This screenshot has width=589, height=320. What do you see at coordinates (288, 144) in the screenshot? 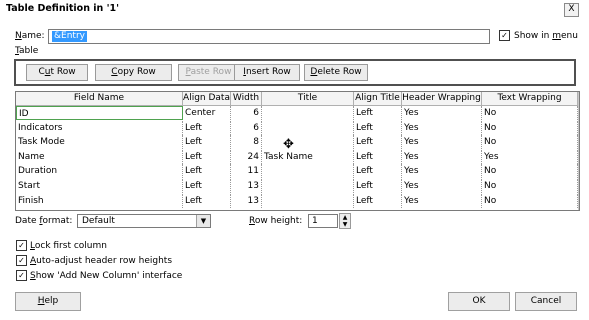
I see `pointer-cursor-icon: ✥` at bounding box center [288, 144].